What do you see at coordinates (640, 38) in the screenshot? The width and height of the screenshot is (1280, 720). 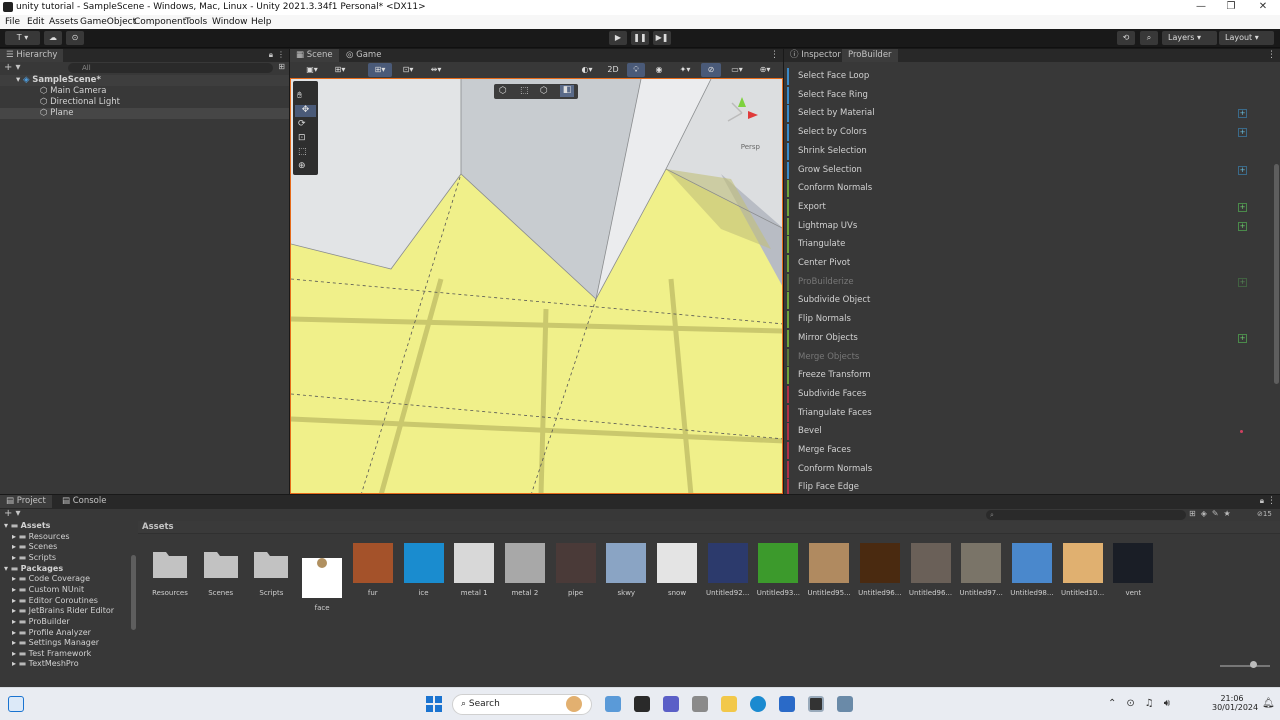 I see `pause-button: ❚❚` at bounding box center [640, 38].